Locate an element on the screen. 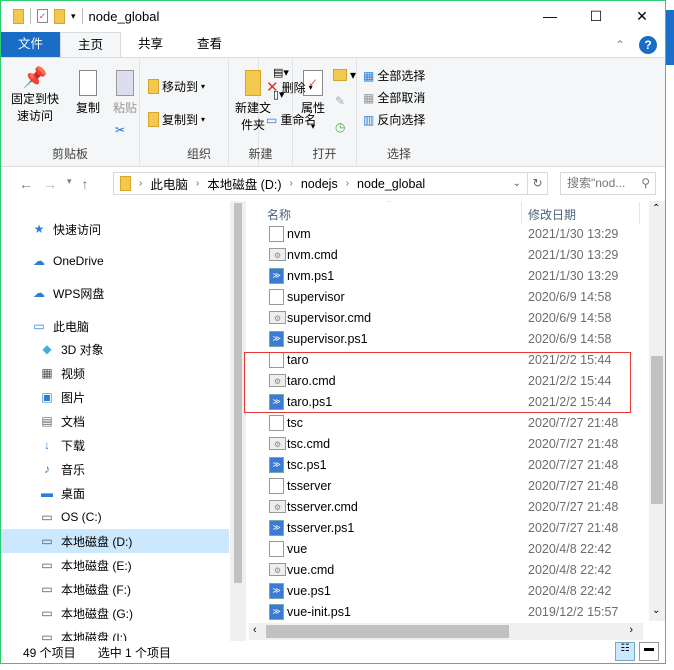 This screenshot has width=674, height=670. column-date: 修改日期 is located at coordinates (552, 214).